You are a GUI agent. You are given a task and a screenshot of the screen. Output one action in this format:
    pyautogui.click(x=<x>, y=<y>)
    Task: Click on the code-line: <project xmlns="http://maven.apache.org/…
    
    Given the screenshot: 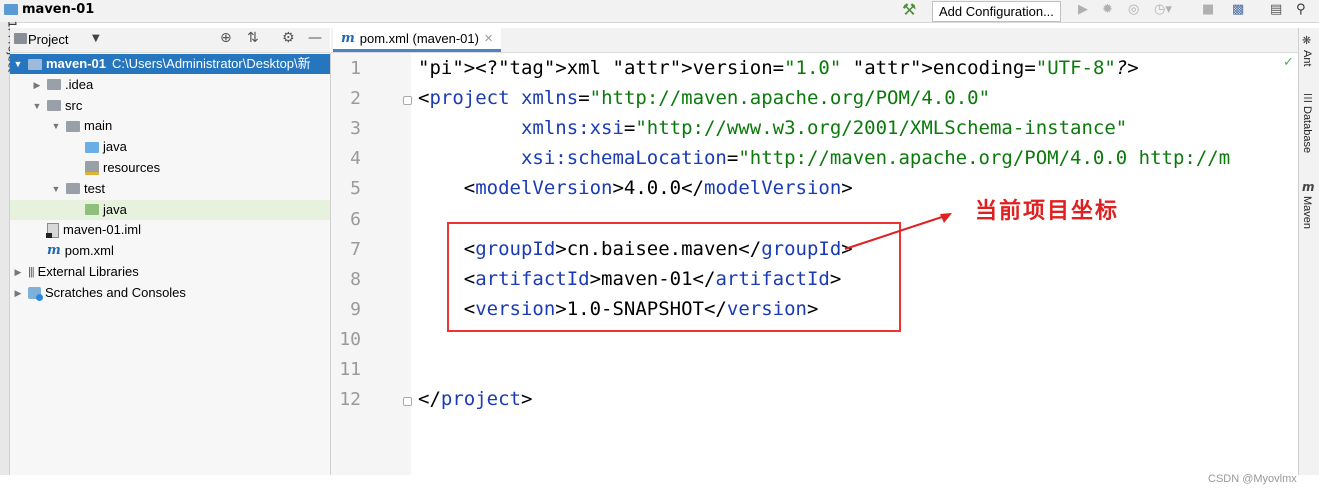 What is the action you would take?
    pyautogui.click(x=704, y=98)
    